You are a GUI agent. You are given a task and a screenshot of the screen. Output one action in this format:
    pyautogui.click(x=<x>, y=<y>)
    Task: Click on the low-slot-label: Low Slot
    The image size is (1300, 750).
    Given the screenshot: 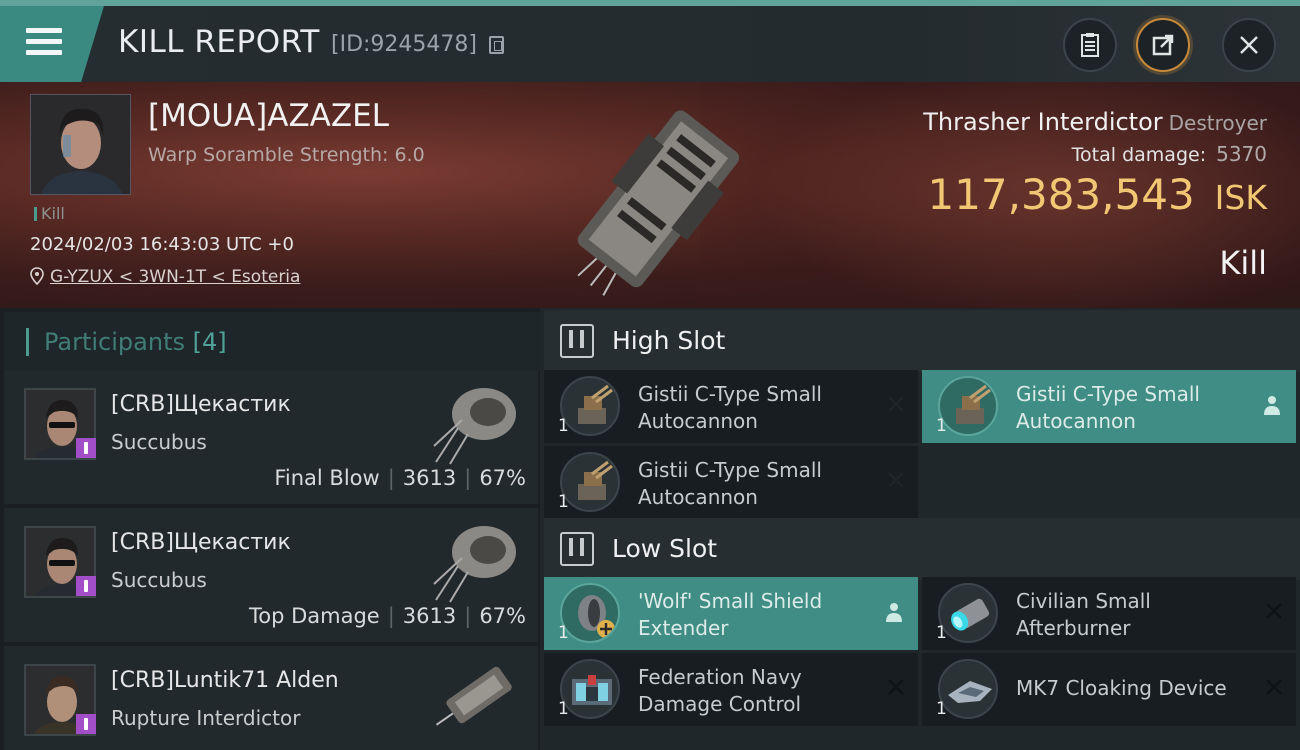 What is the action you would take?
    pyautogui.click(x=665, y=548)
    